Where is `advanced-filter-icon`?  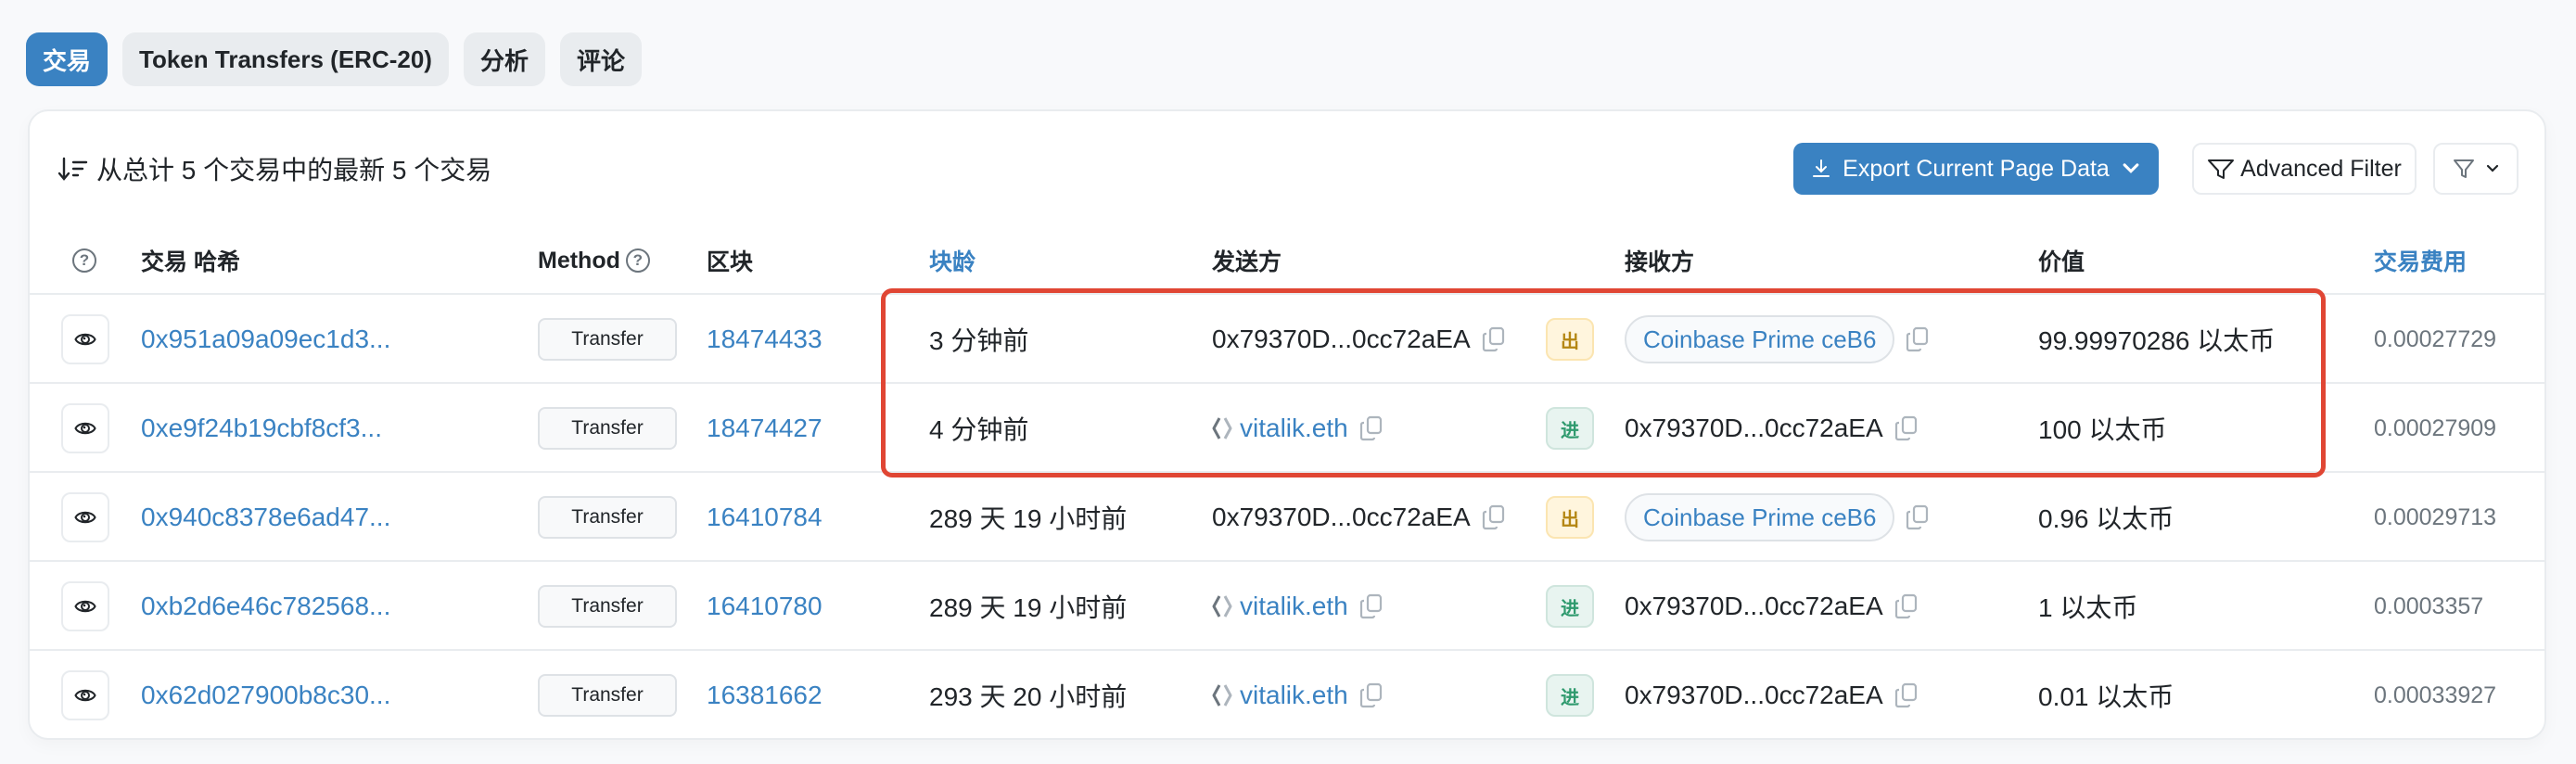
advanced-filter-icon is located at coordinates (2221, 169).